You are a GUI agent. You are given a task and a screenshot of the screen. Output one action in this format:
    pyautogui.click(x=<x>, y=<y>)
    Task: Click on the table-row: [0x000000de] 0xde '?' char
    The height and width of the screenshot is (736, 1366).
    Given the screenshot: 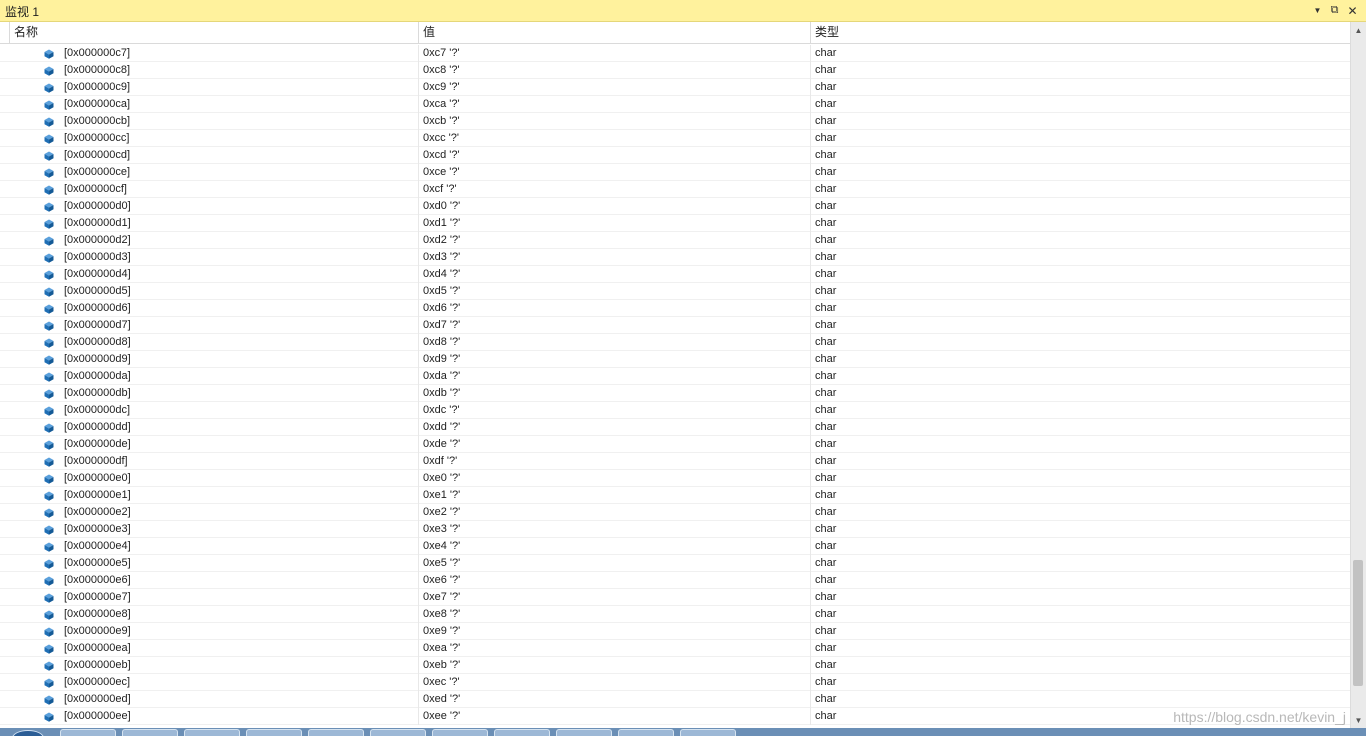 What is the action you would take?
    pyautogui.click(x=675, y=444)
    